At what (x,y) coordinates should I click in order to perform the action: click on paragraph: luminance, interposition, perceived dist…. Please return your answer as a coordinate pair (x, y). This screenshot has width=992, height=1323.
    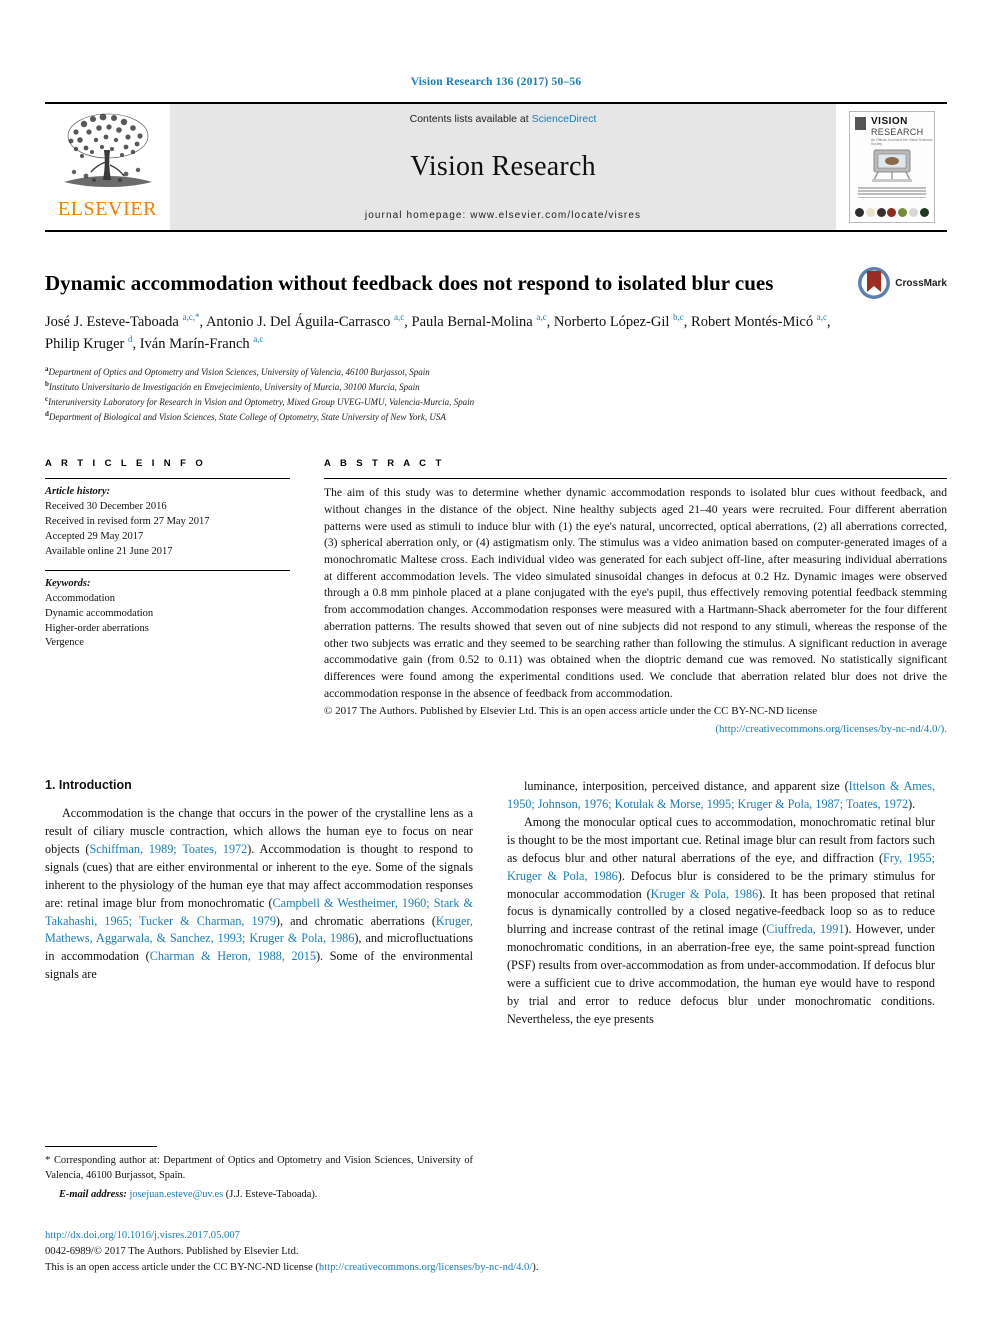
    Looking at the image, I should click on (721, 794).